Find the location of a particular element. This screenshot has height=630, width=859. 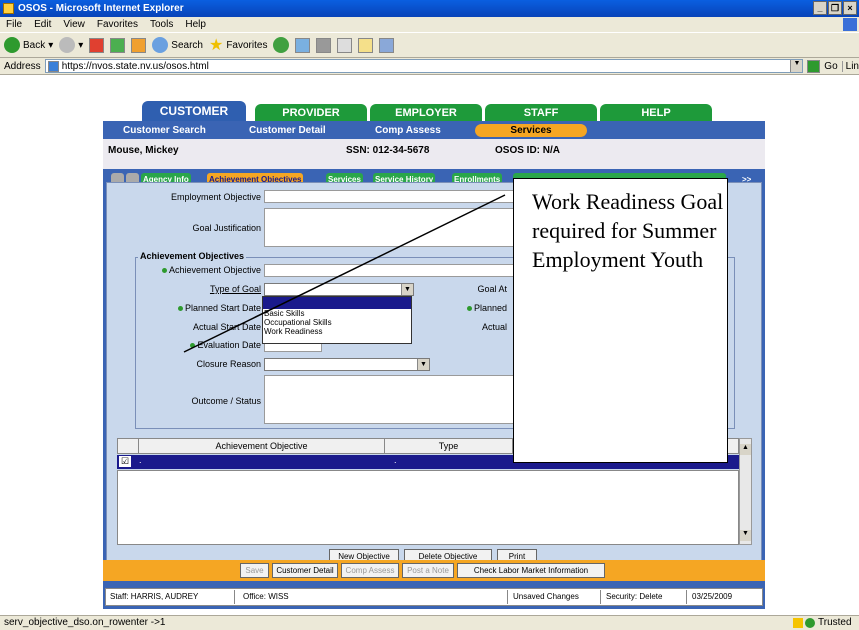

menu-tools: Tools is located at coordinates (161, 24).